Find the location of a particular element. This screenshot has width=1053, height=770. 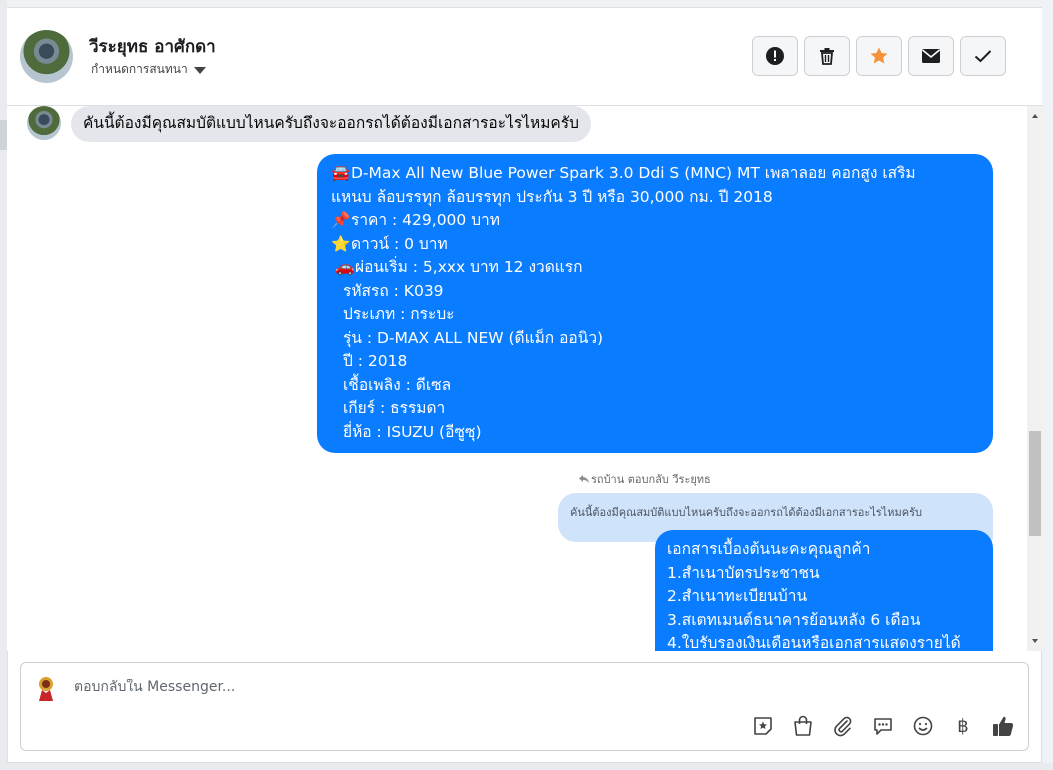

trash-icon is located at coordinates (827, 56).